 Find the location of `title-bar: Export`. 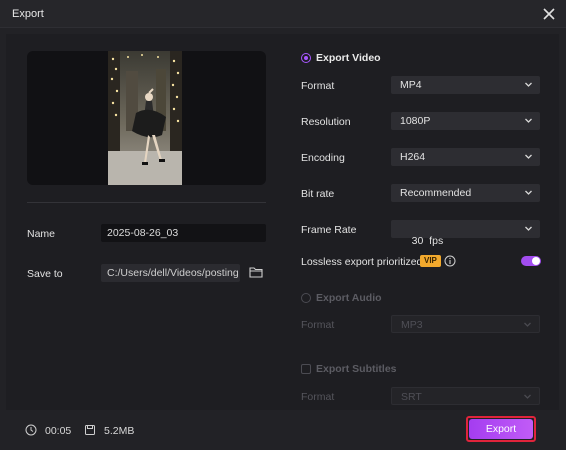

title-bar: Export is located at coordinates (283, 14).